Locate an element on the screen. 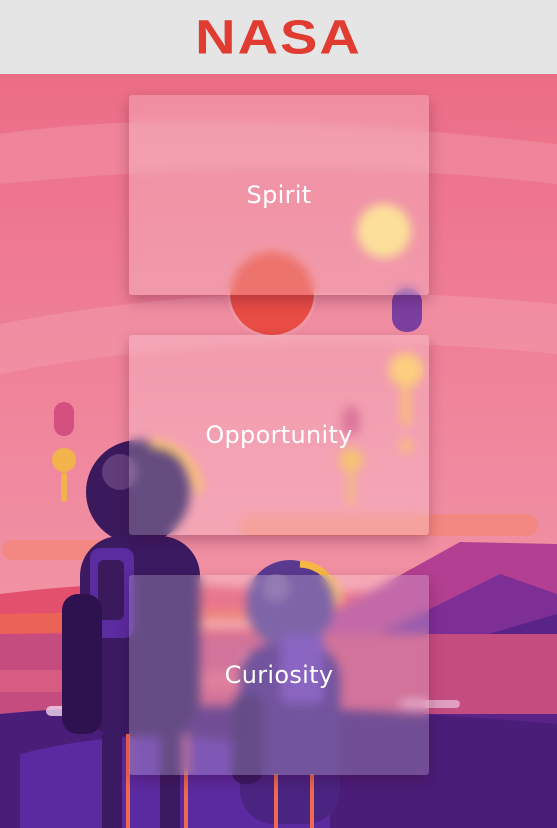 This screenshot has width=557, height=828. nasa-logo: NASA is located at coordinates (278, 36).